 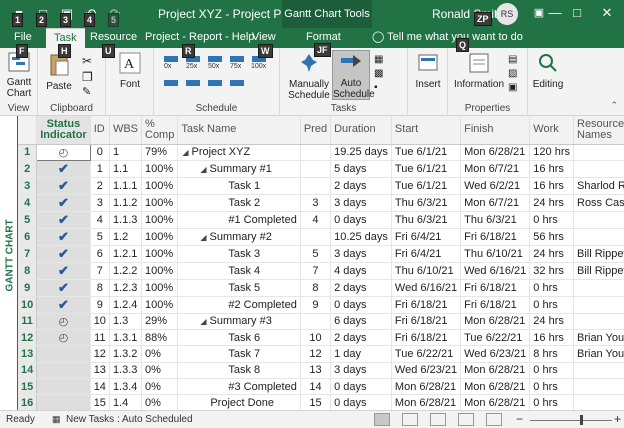 What do you see at coordinates (598, 354) in the screenshot?
I see `cell-resource-names: Brian Youll` at bounding box center [598, 354].